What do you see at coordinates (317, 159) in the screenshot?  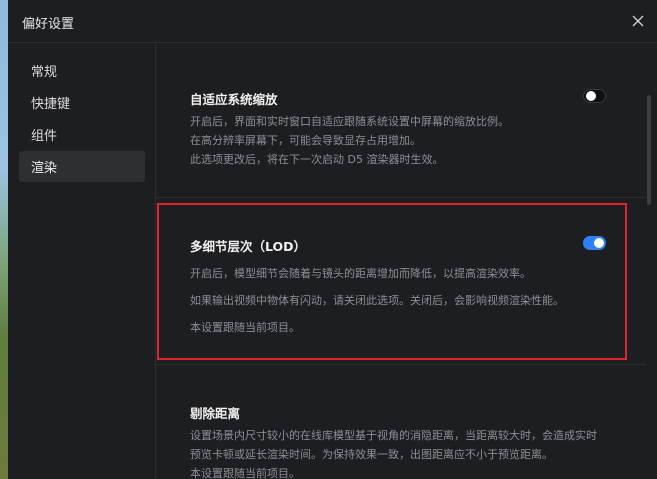 I see `description-line: 此选项更改后，将在下一次启动 D5 渲染器时生效。` at bounding box center [317, 159].